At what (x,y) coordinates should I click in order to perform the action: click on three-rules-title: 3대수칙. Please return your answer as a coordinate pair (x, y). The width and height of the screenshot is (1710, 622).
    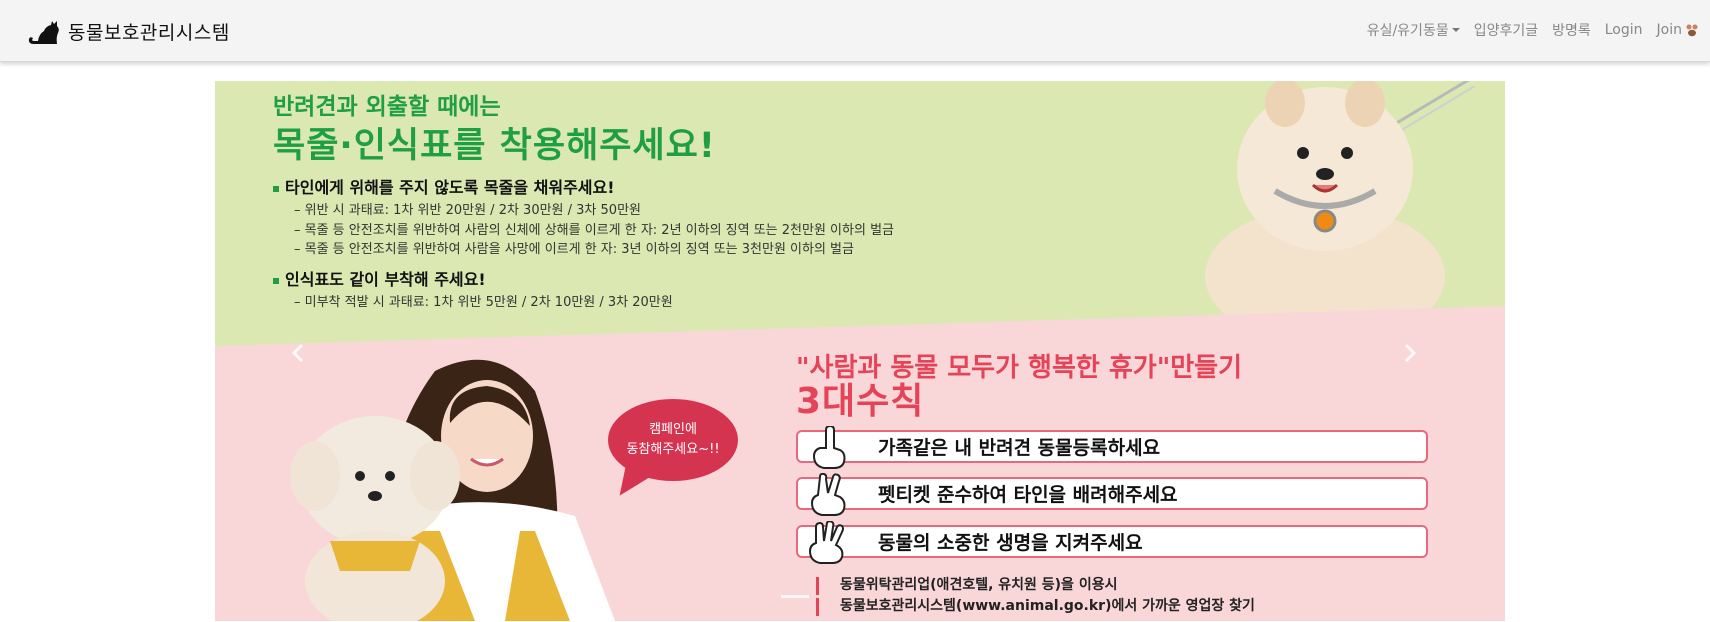
    Looking at the image, I should click on (860, 401).